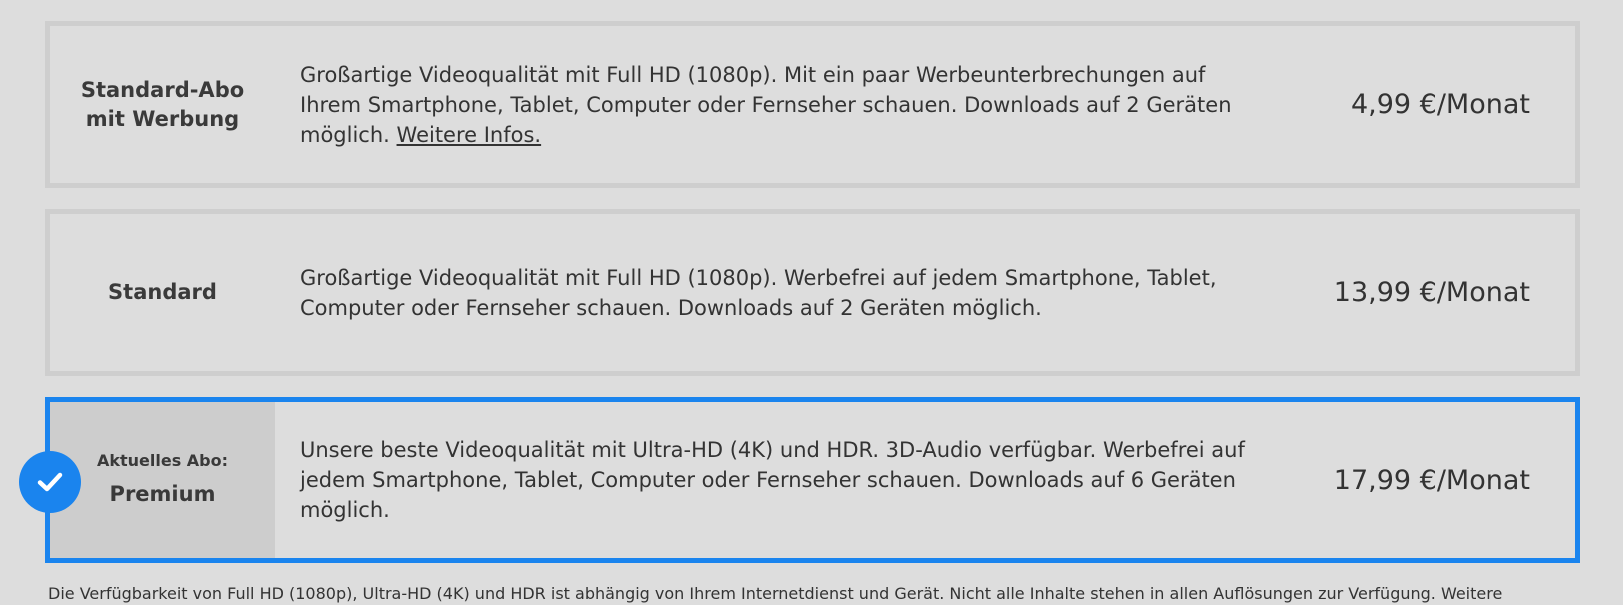 The height and width of the screenshot is (605, 1623). What do you see at coordinates (162, 494) in the screenshot?
I see `plan-name: Premium` at bounding box center [162, 494].